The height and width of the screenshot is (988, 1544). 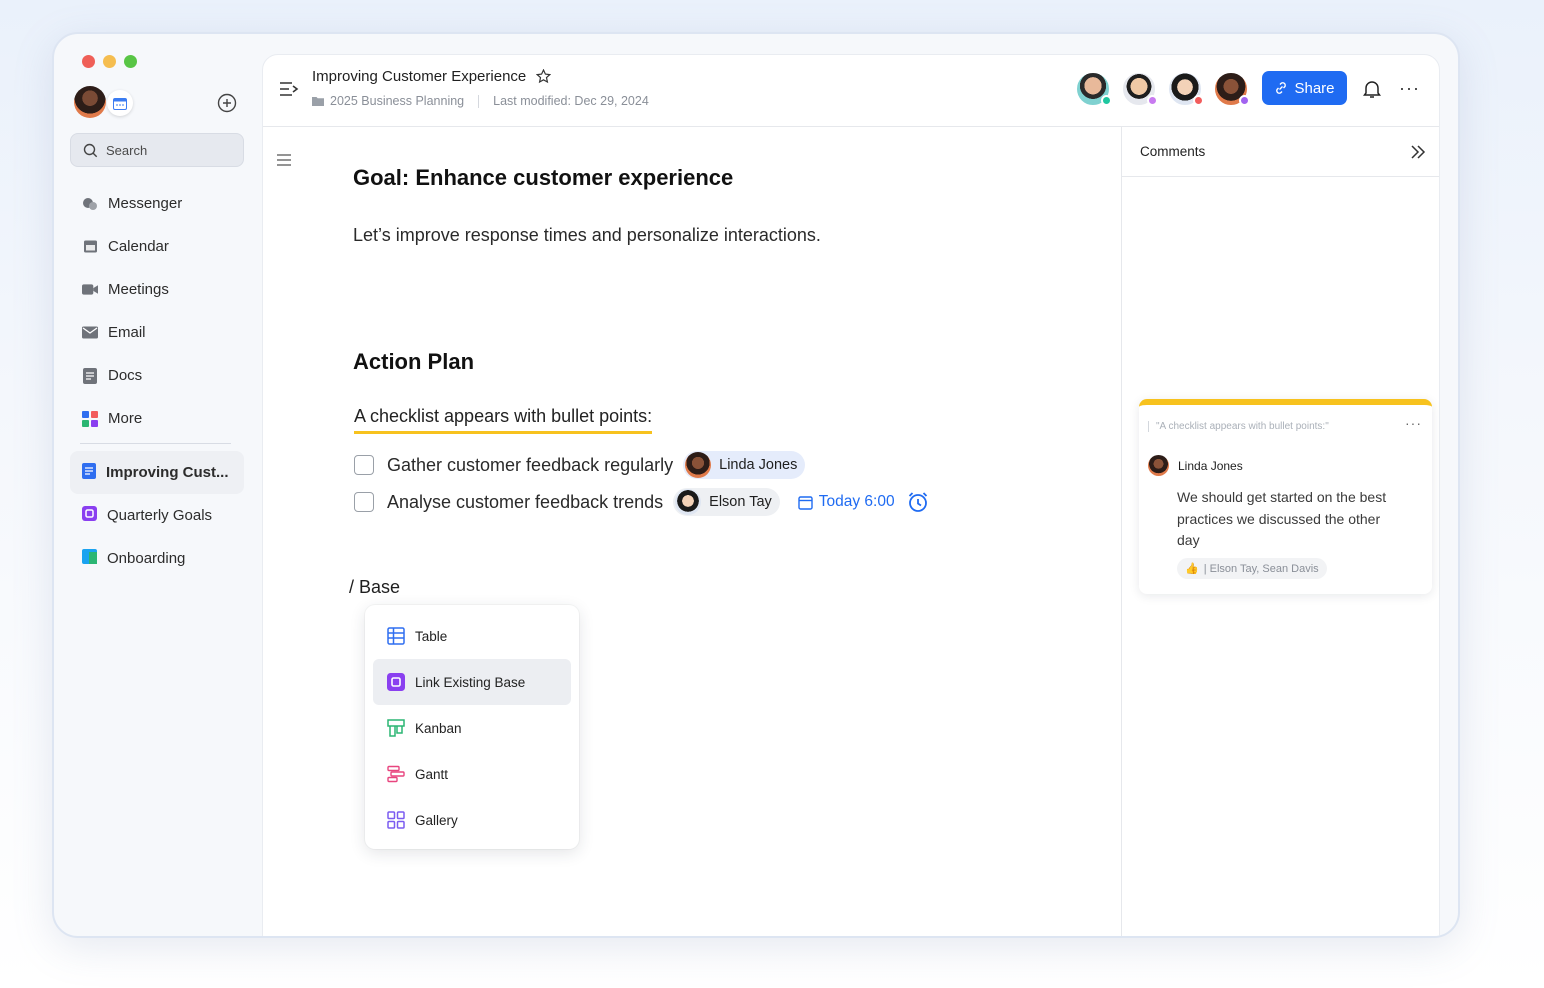 I want to click on menu-item-kanban: Kanban, so click(x=472, y=728).